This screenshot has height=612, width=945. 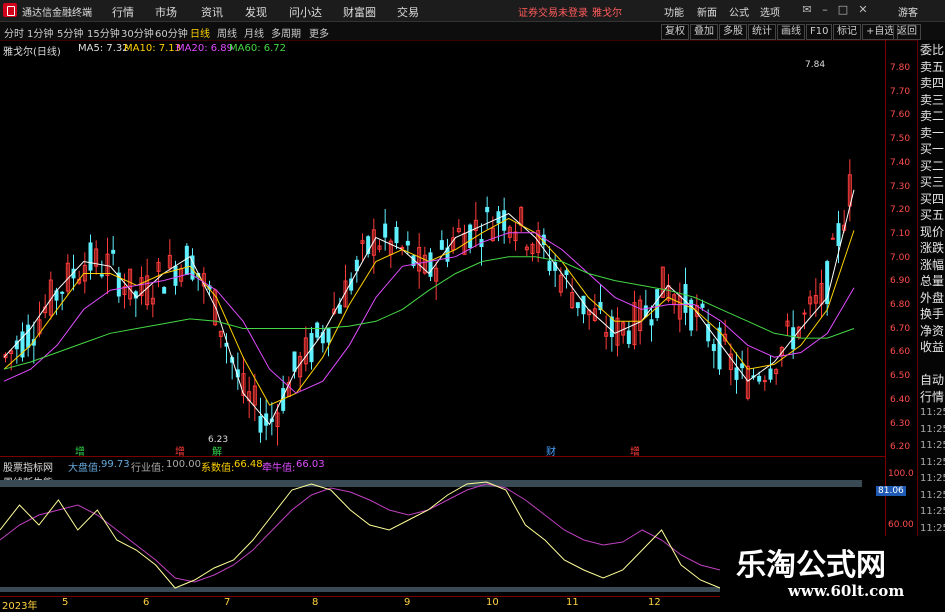 I want to click on period-tab: 分时, so click(x=14, y=32).